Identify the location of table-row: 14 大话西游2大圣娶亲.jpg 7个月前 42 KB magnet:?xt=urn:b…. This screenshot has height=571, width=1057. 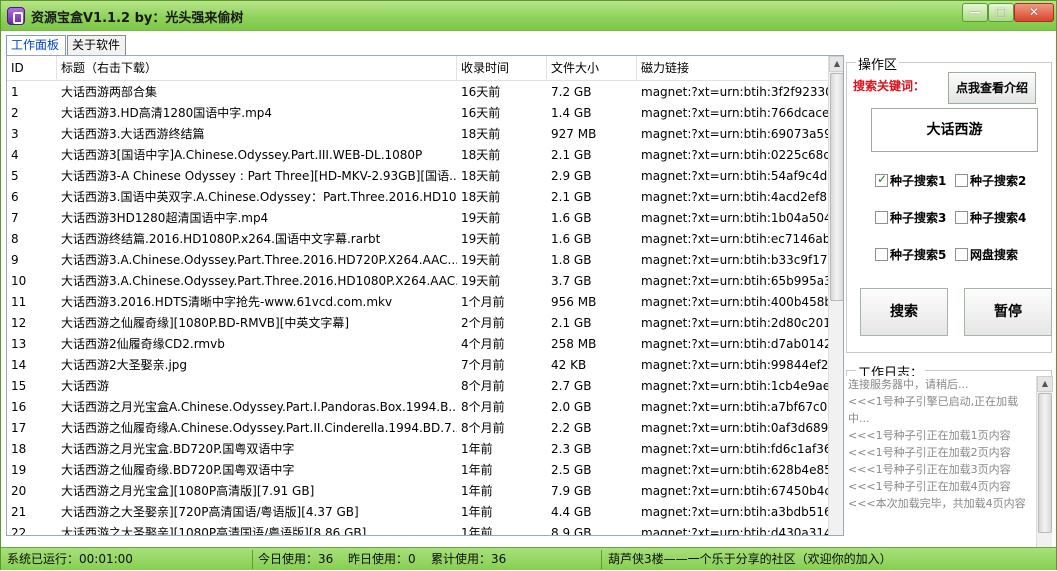
(418, 365).